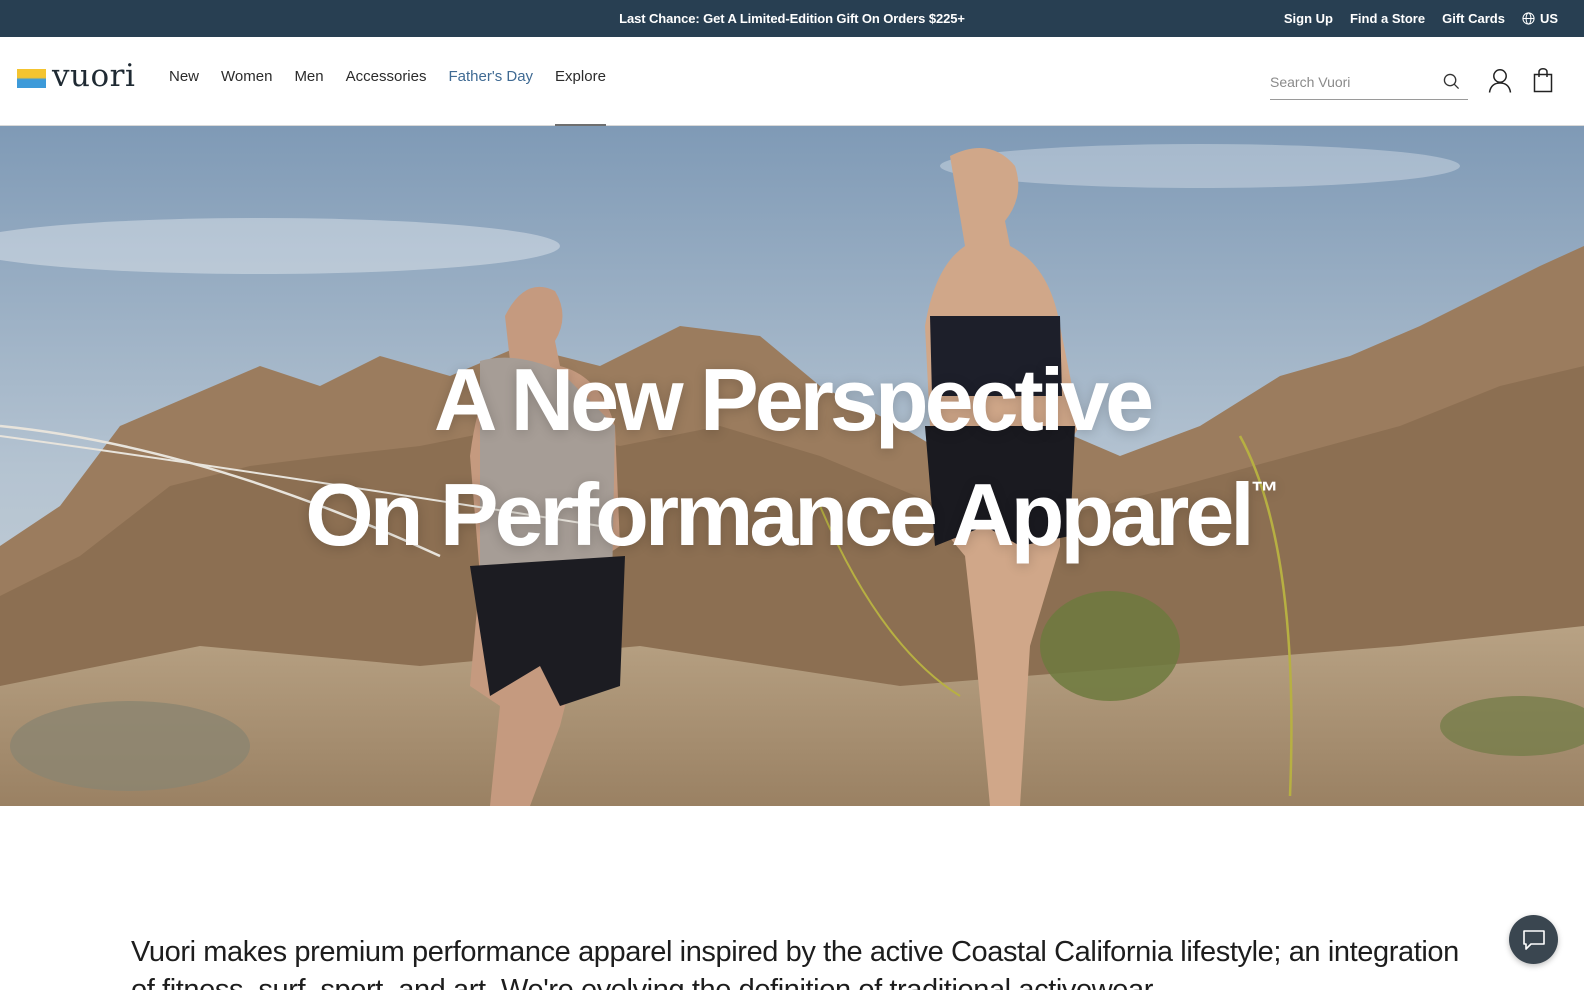 The width and height of the screenshot is (1584, 990). Describe the element at coordinates (386, 81) in the screenshot. I see `nav-accessories: Accessories` at that location.